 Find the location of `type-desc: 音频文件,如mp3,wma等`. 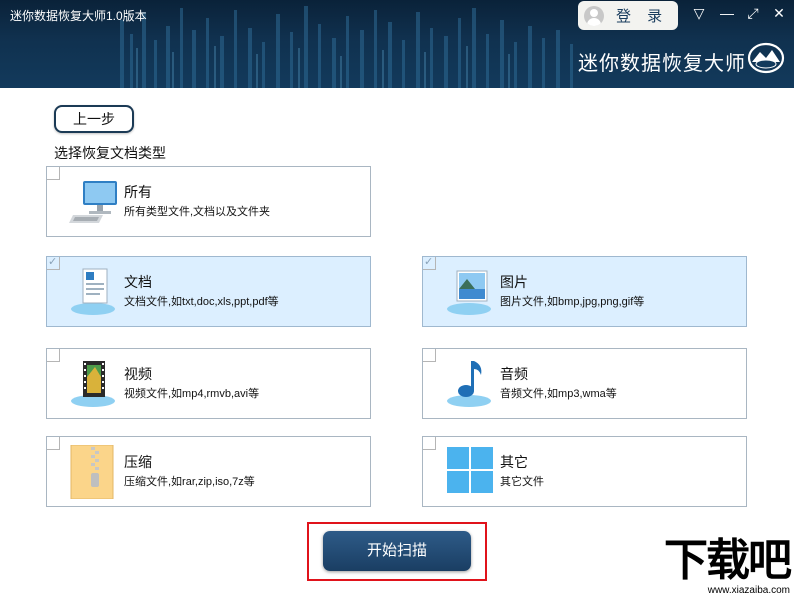

type-desc: 音频文件,如mp3,wma等 is located at coordinates (558, 394).